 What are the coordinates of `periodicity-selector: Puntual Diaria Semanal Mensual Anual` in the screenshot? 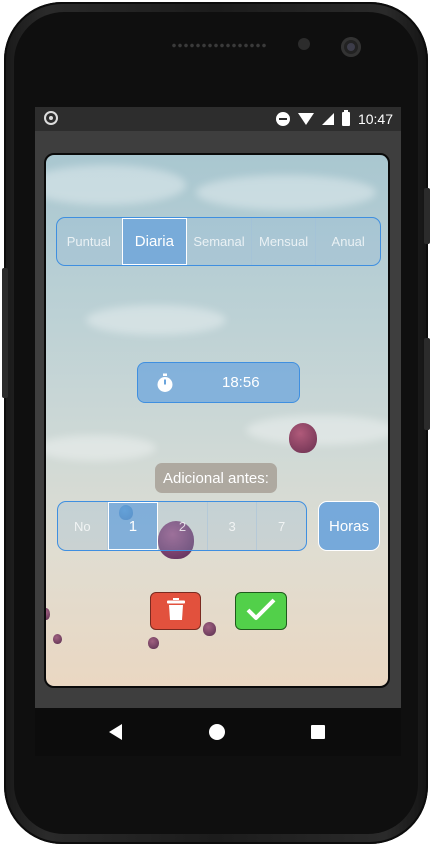 It's located at (218, 241).